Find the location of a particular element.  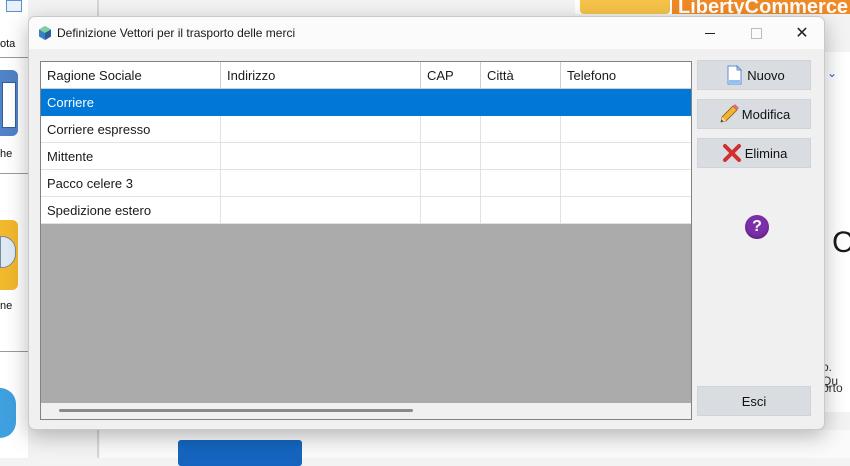

table-row: Pacco celere 3 is located at coordinates (366, 183).